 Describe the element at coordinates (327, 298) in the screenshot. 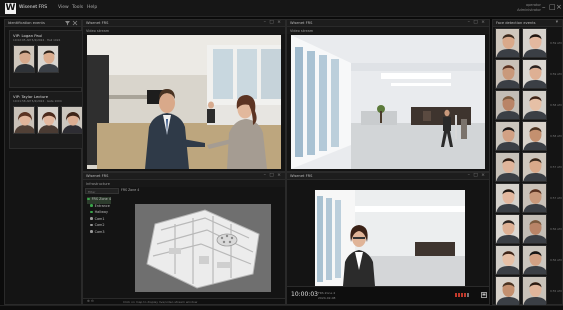

I see `playback-date: 2024-02-08` at that location.